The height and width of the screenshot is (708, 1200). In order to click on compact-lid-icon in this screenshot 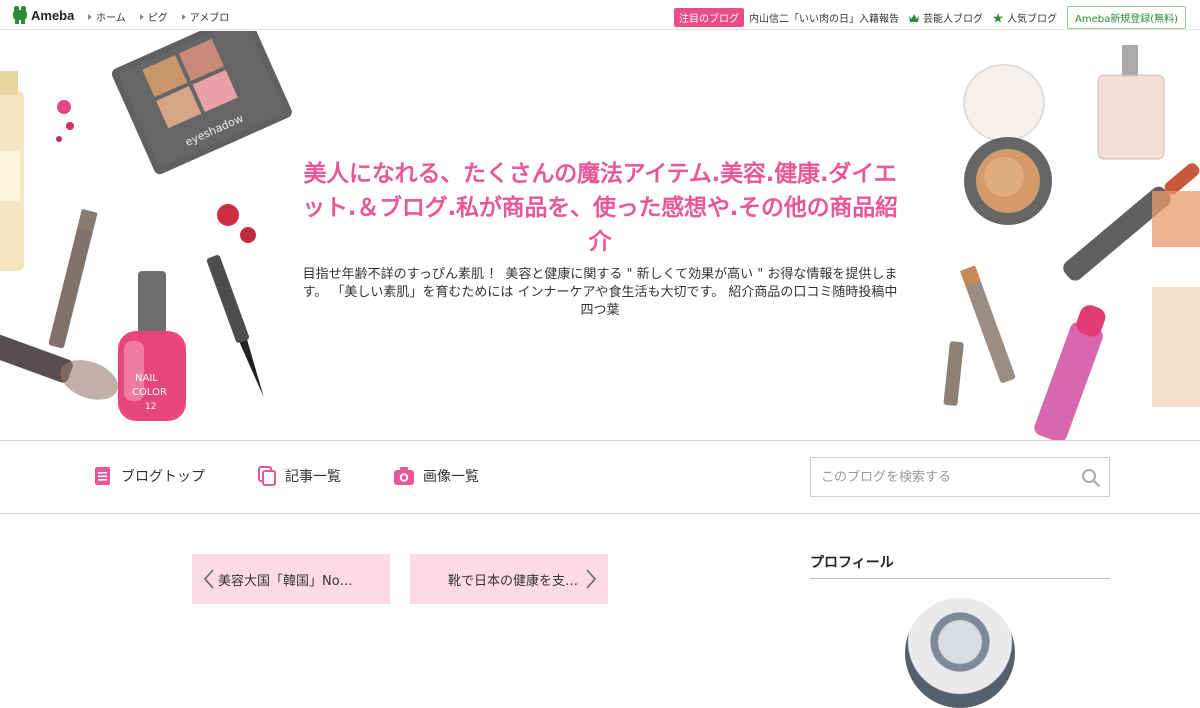, I will do `click(1004, 103)`.